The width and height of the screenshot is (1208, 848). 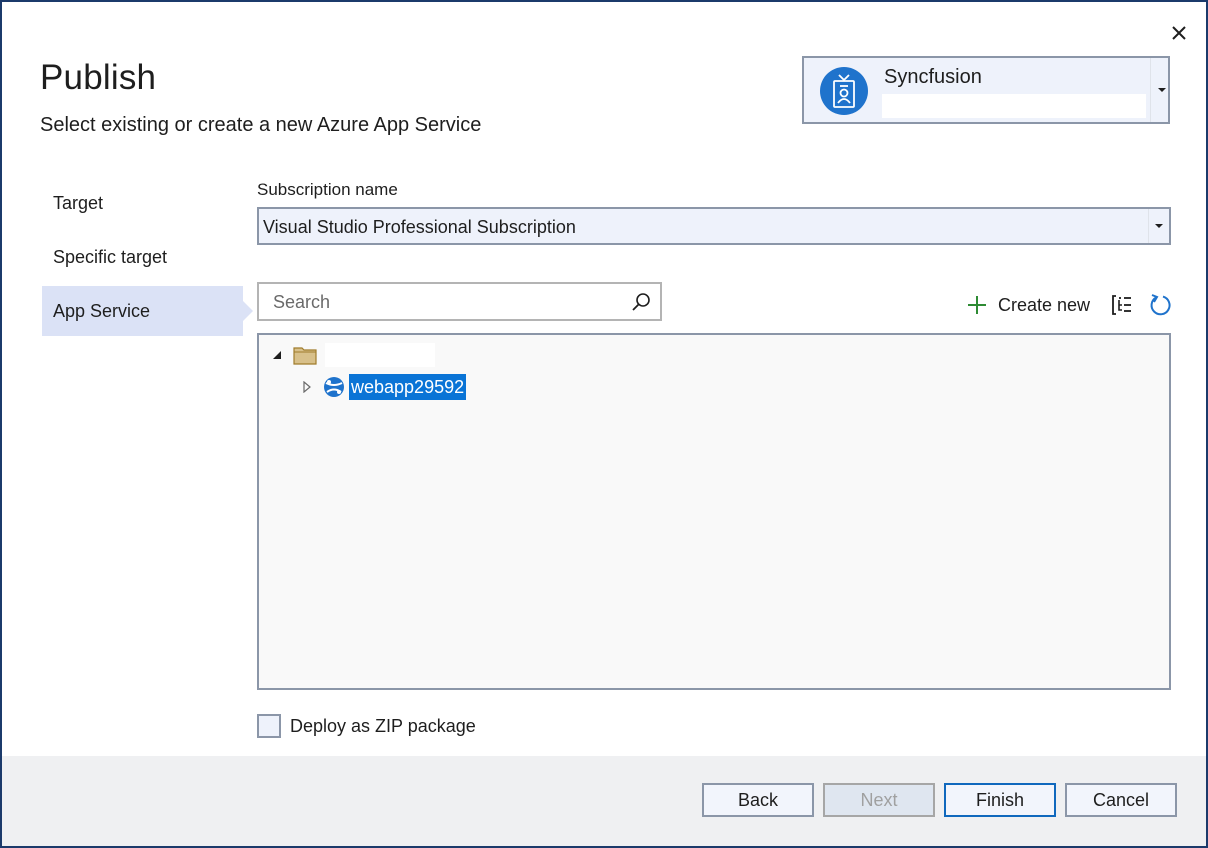 What do you see at coordinates (380, 355) in the screenshot?
I see `tree-node-label` at bounding box center [380, 355].